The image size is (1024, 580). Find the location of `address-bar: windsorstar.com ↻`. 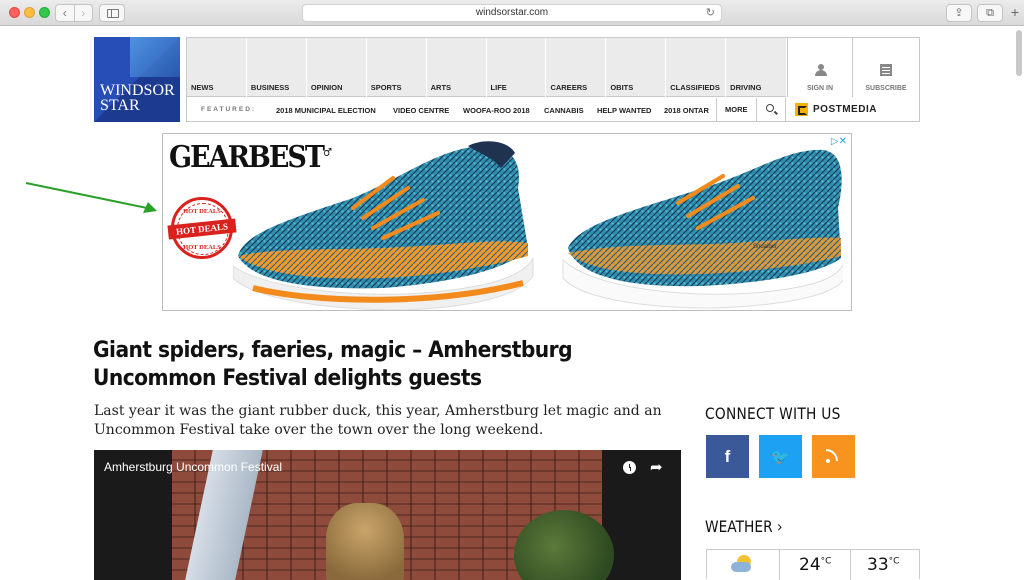

address-bar: windsorstar.com ↻ is located at coordinates (512, 13).